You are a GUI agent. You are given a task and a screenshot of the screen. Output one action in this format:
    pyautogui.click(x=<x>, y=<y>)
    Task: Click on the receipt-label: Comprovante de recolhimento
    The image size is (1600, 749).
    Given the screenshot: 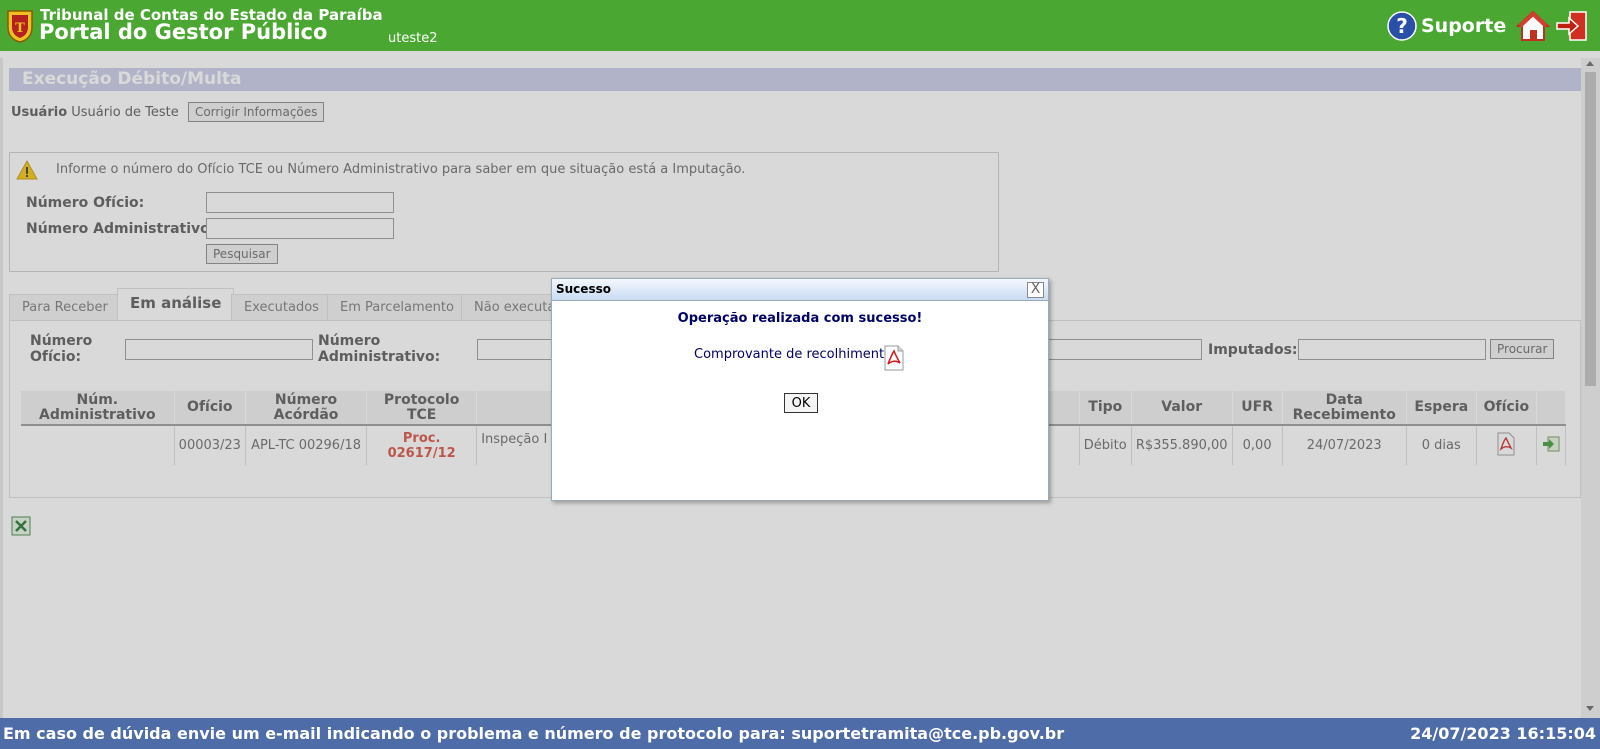 What is the action you would take?
    pyautogui.click(x=793, y=354)
    